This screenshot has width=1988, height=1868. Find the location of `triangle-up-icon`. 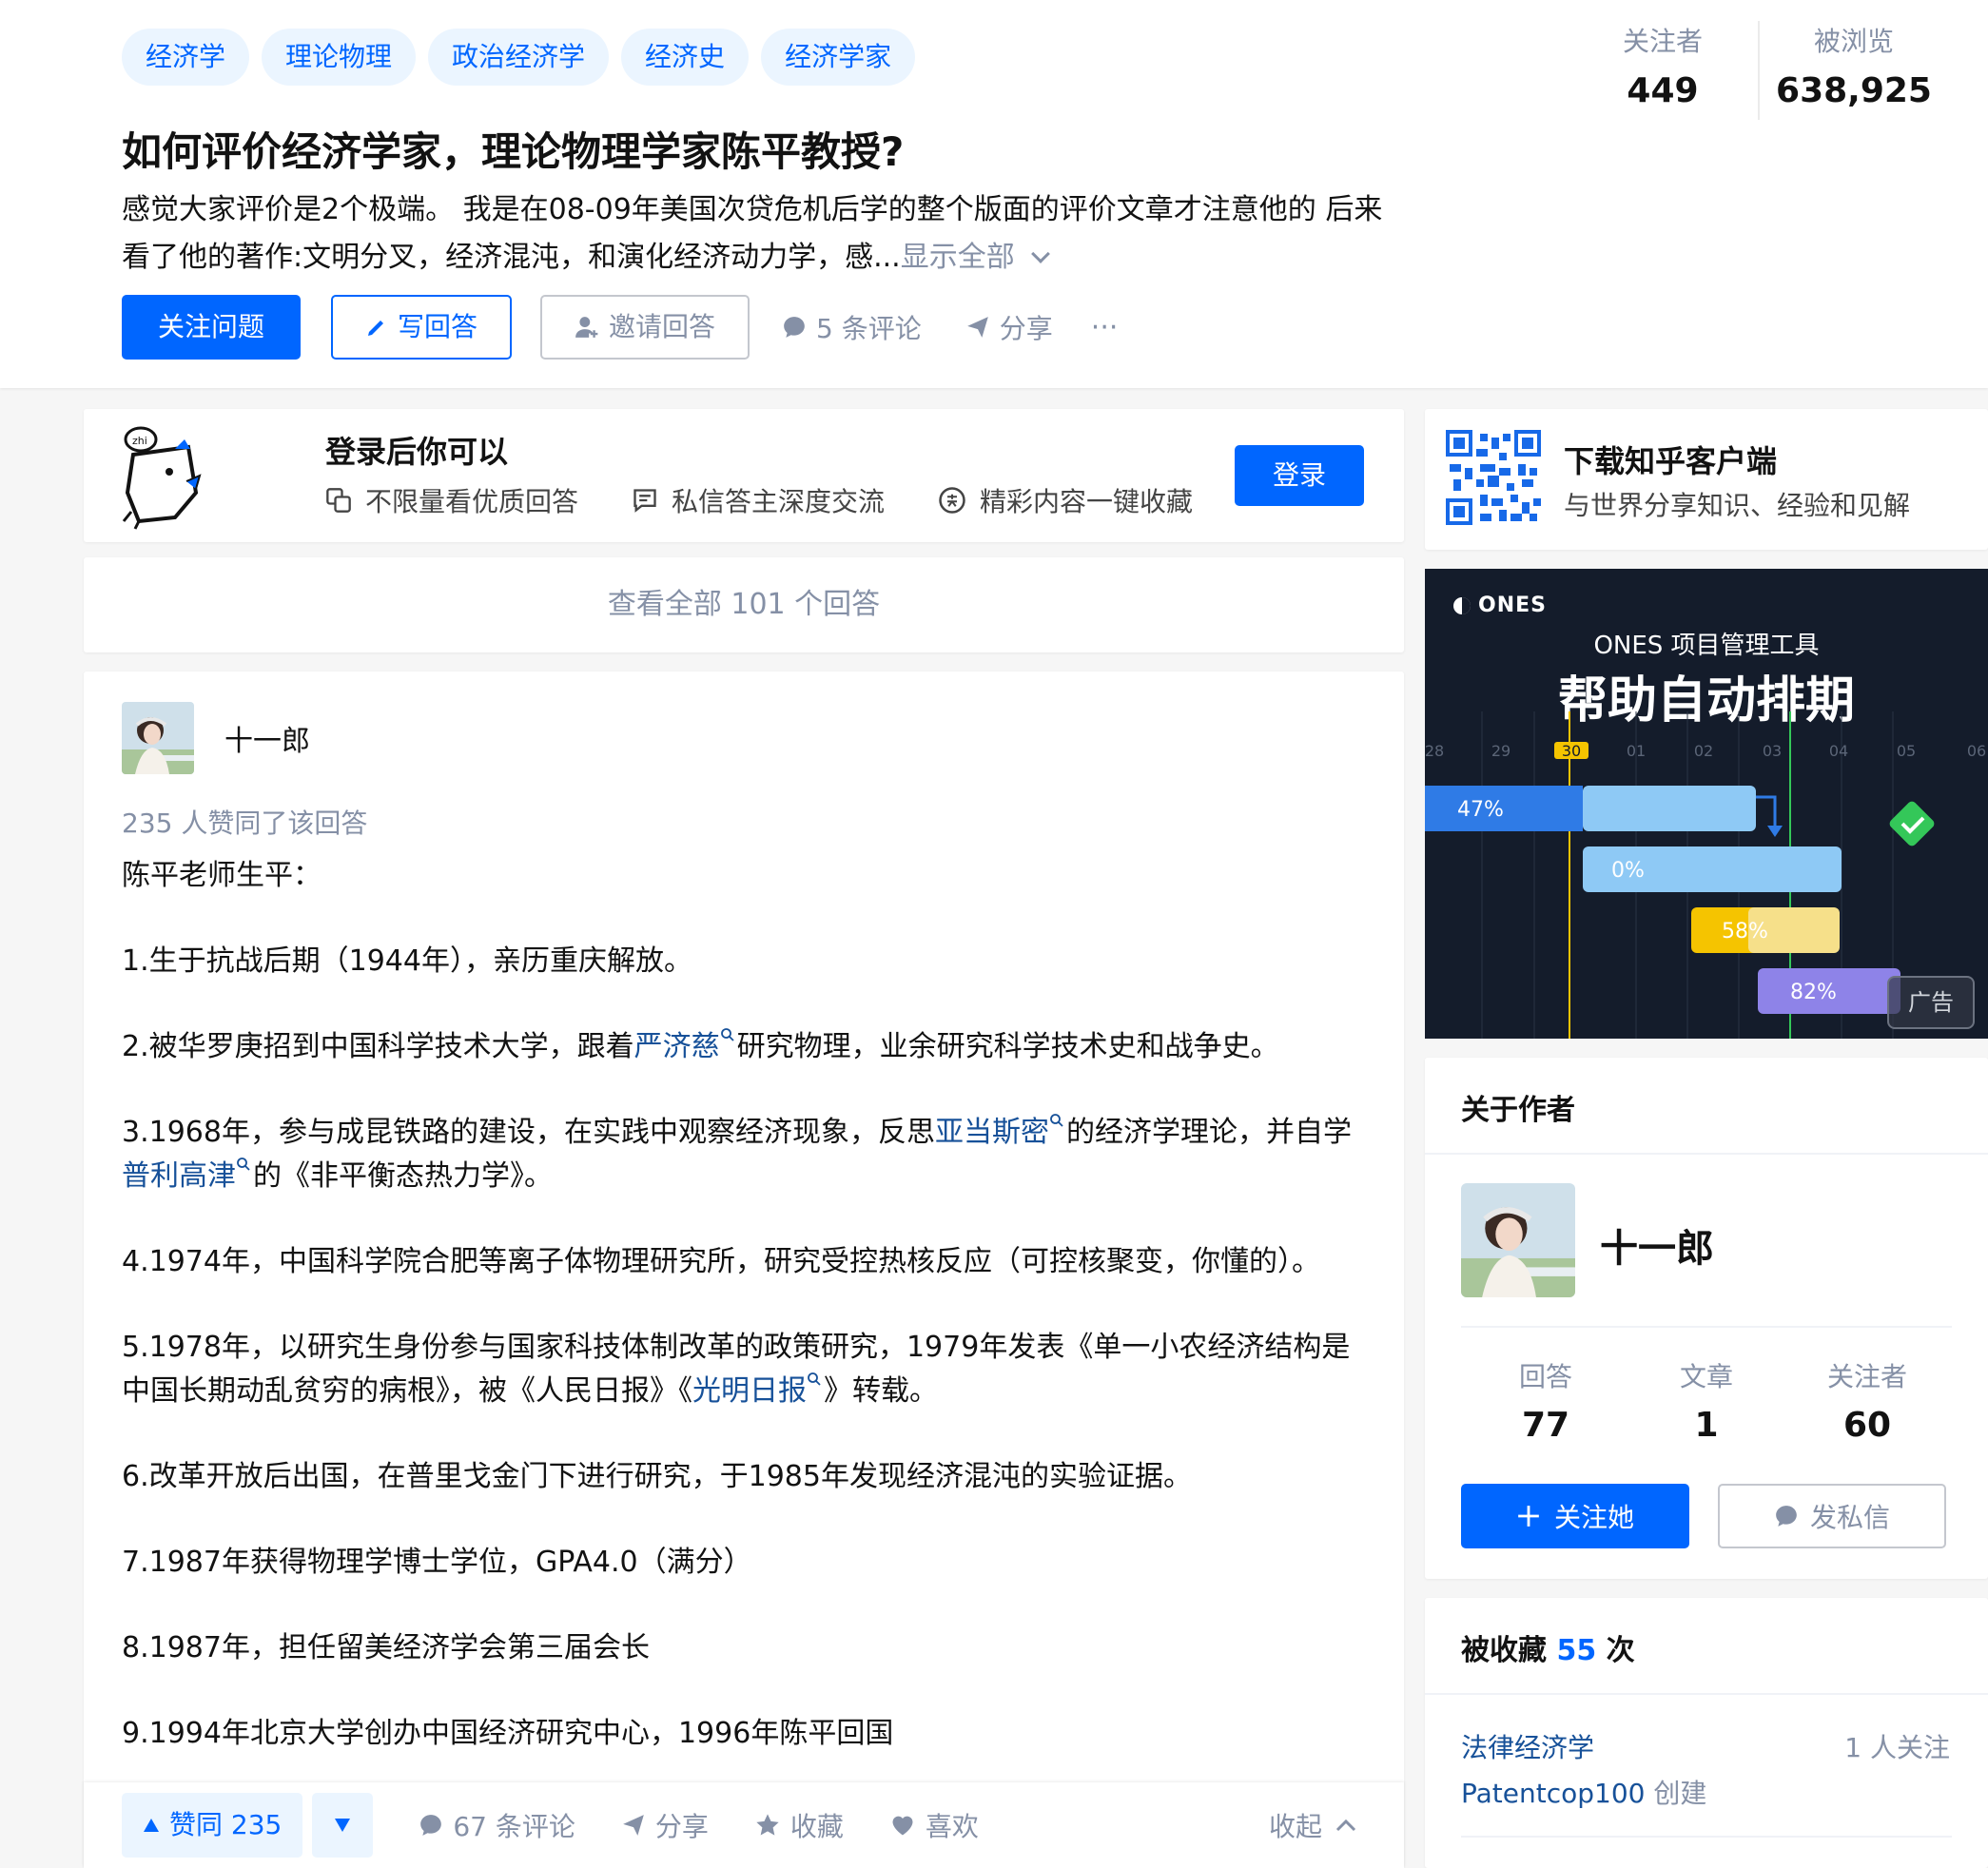

triangle-up-icon is located at coordinates (151, 1825).